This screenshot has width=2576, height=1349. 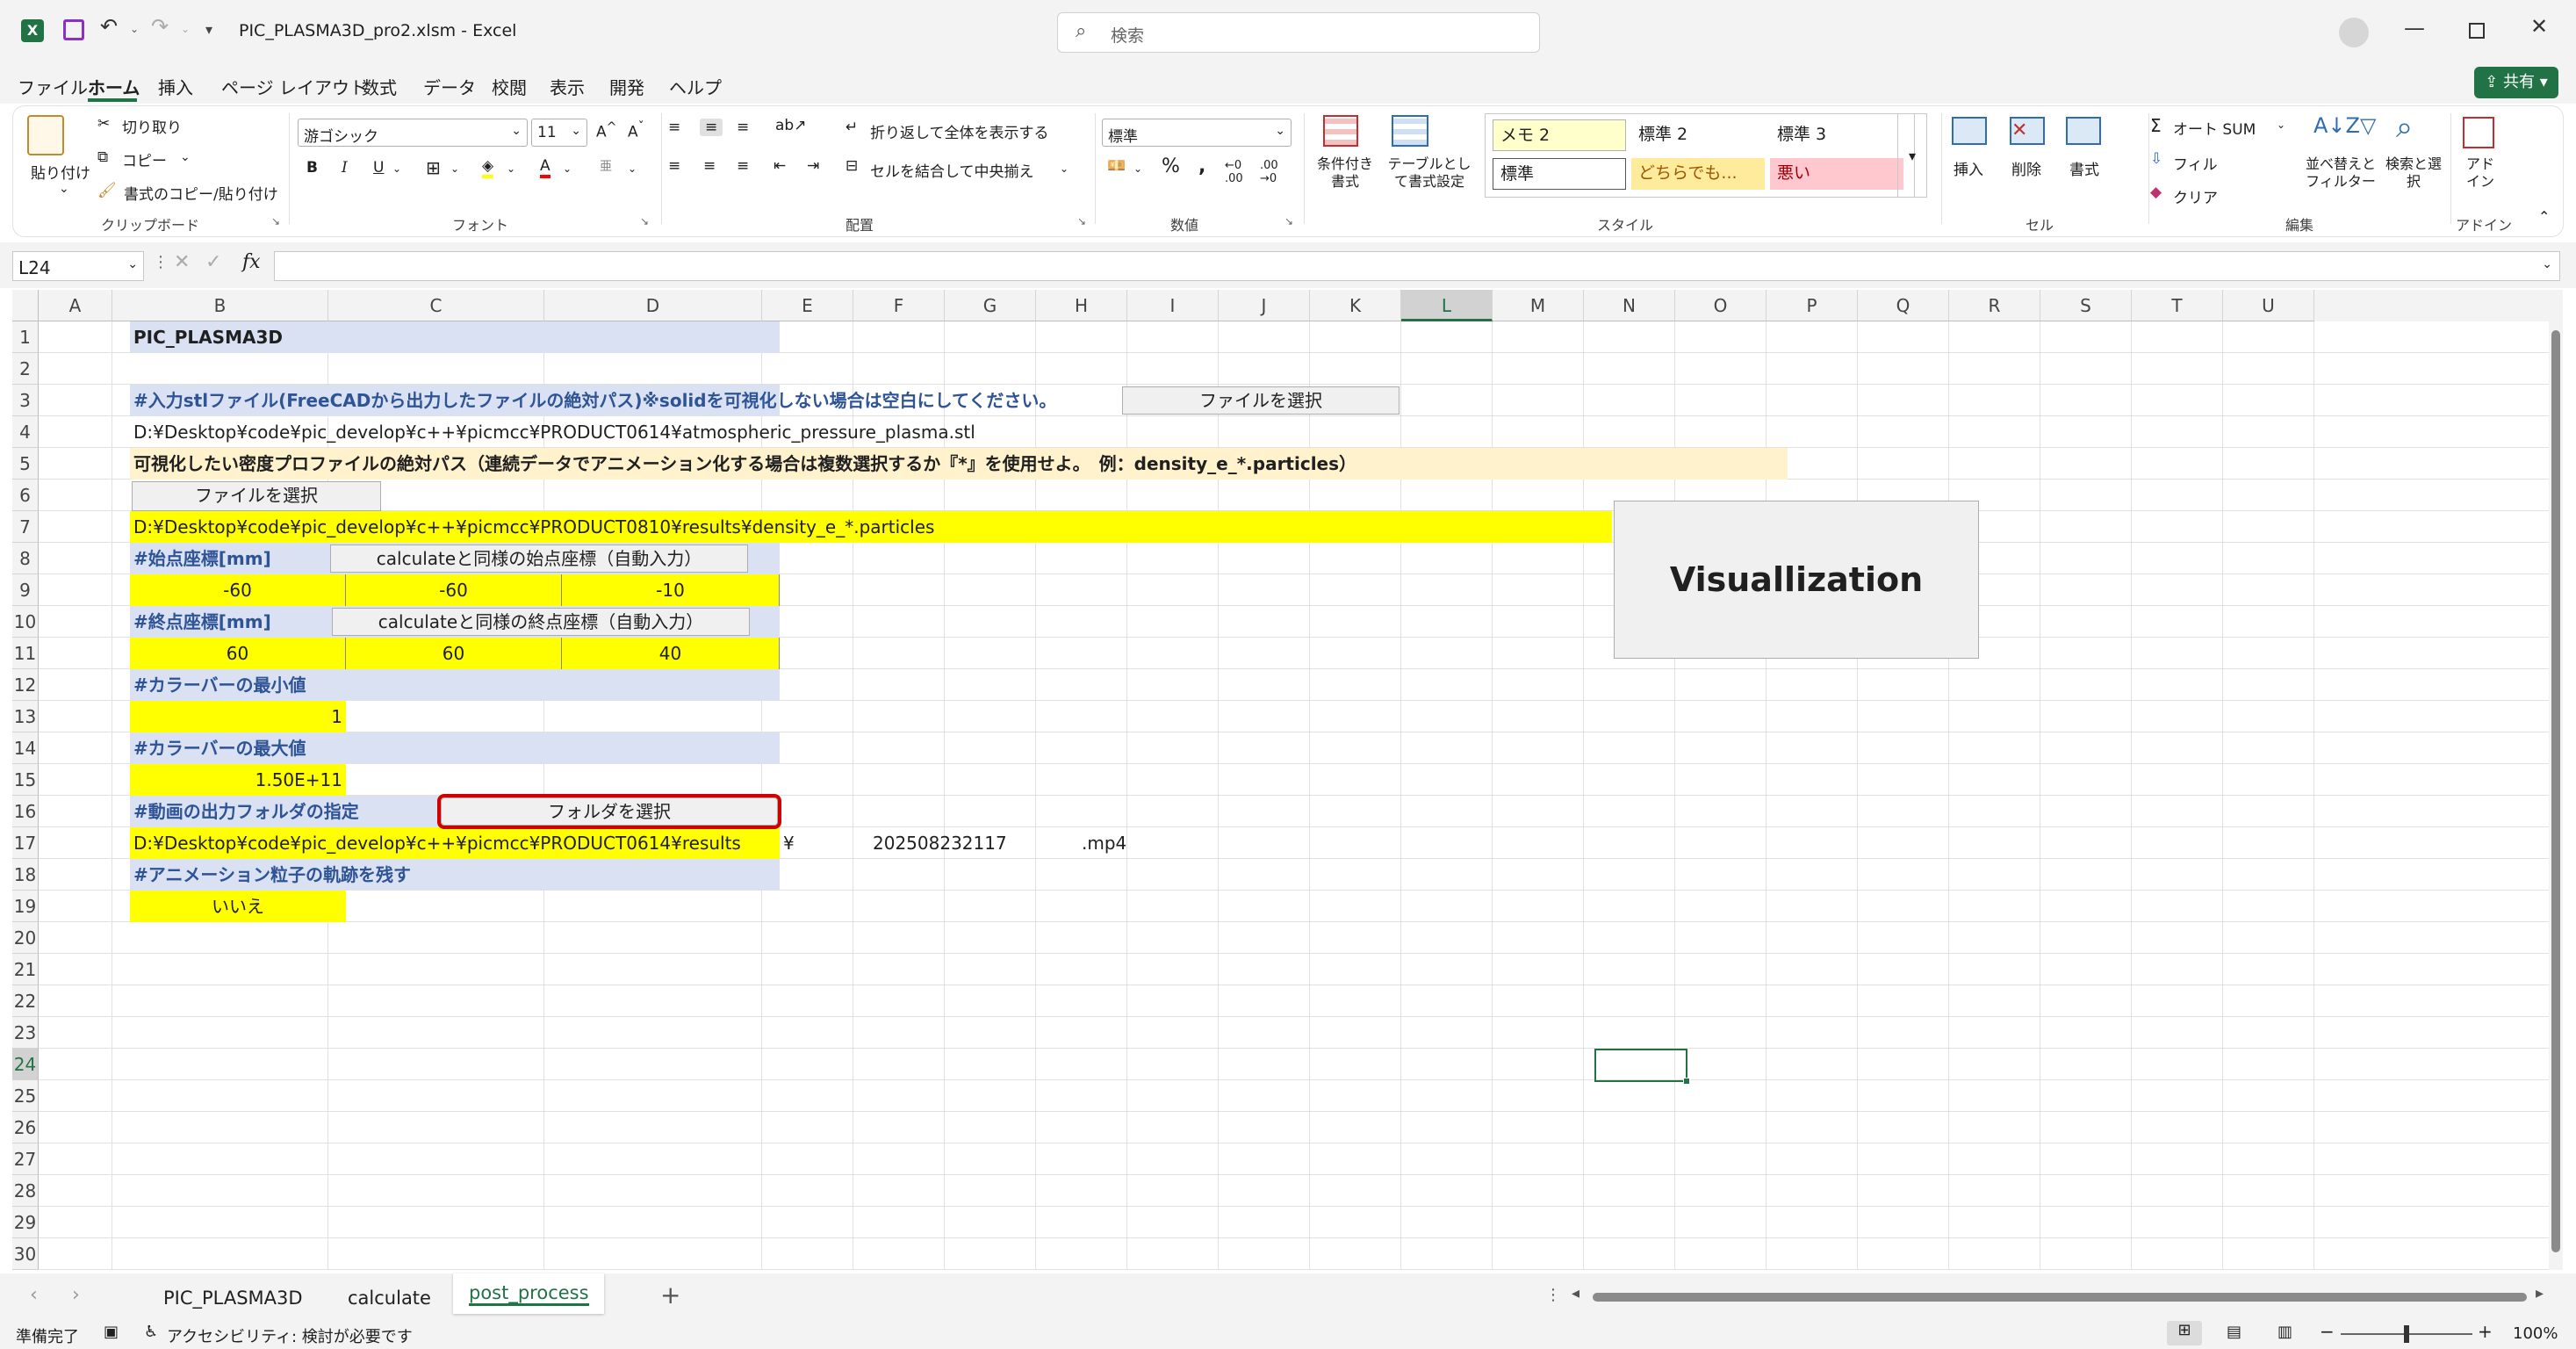 What do you see at coordinates (201, 193) in the screenshot?
I see `format-painter-button: 書式のコピー/貼り付け` at bounding box center [201, 193].